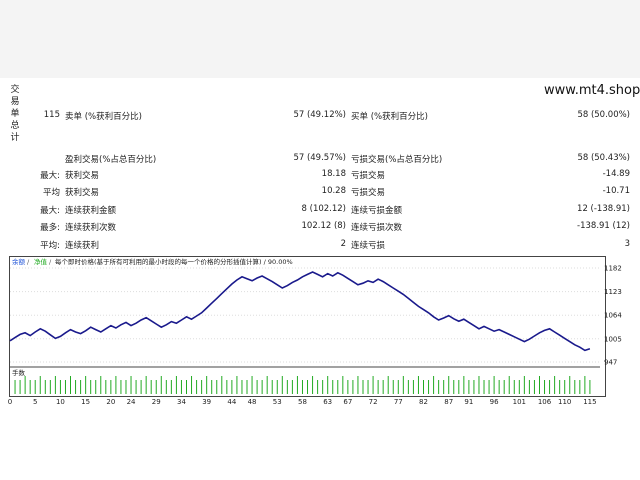 This screenshot has width=640, height=480. Describe the element at coordinates (252, 402) in the screenshot. I see `x-tick-label: 48` at that location.